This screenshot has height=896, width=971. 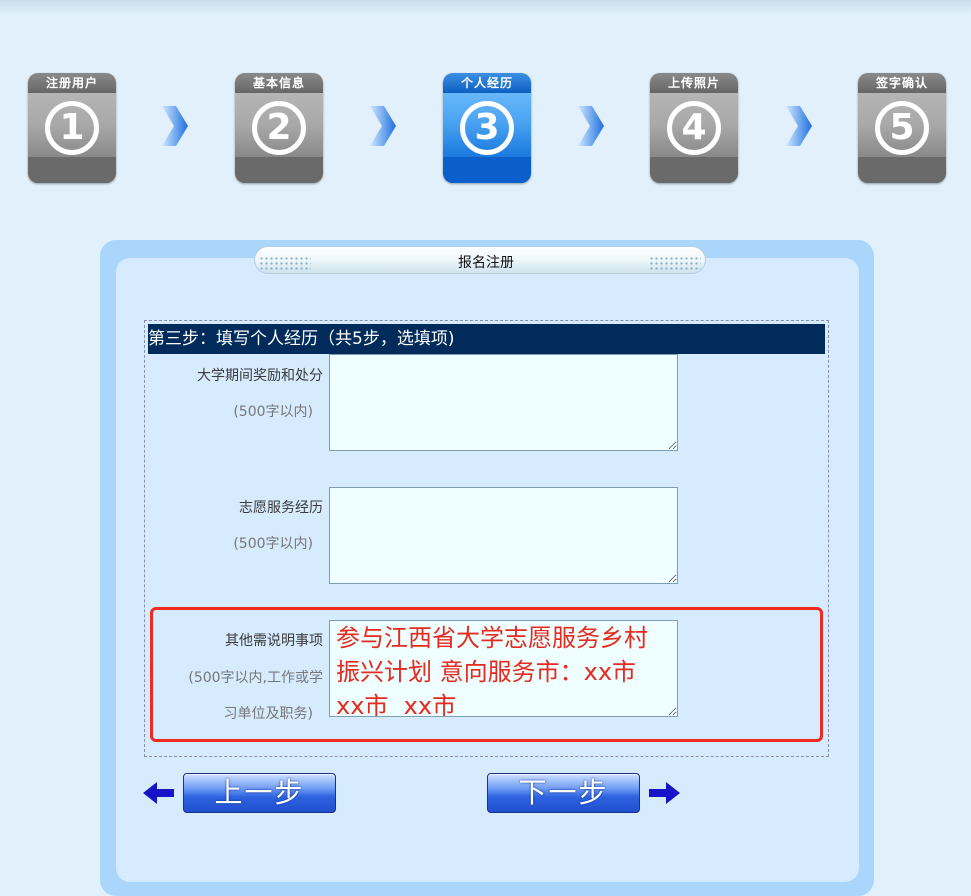 I want to click on arrow-left-icon, so click(x=158, y=793).